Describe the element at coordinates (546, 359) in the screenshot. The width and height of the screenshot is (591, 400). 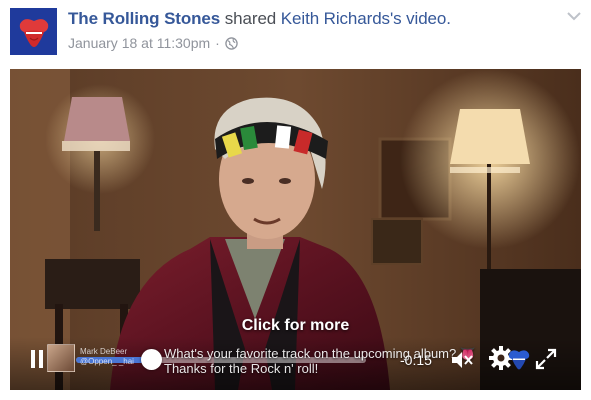
I see `fullscreen-icon` at that location.